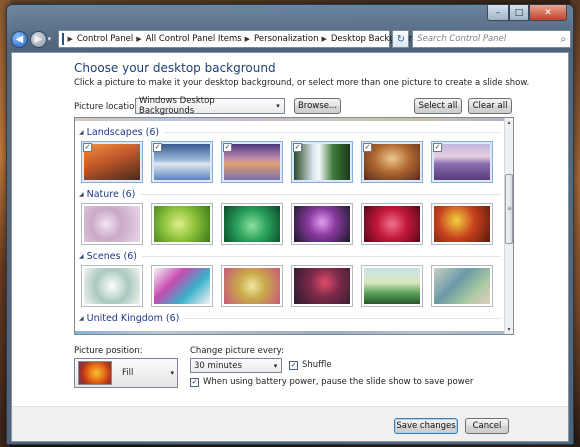 The image size is (580, 447). What do you see at coordinates (286, 39) in the screenshot?
I see `breadcrumb-personalization: Personalization` at bounding box center [286, 39].